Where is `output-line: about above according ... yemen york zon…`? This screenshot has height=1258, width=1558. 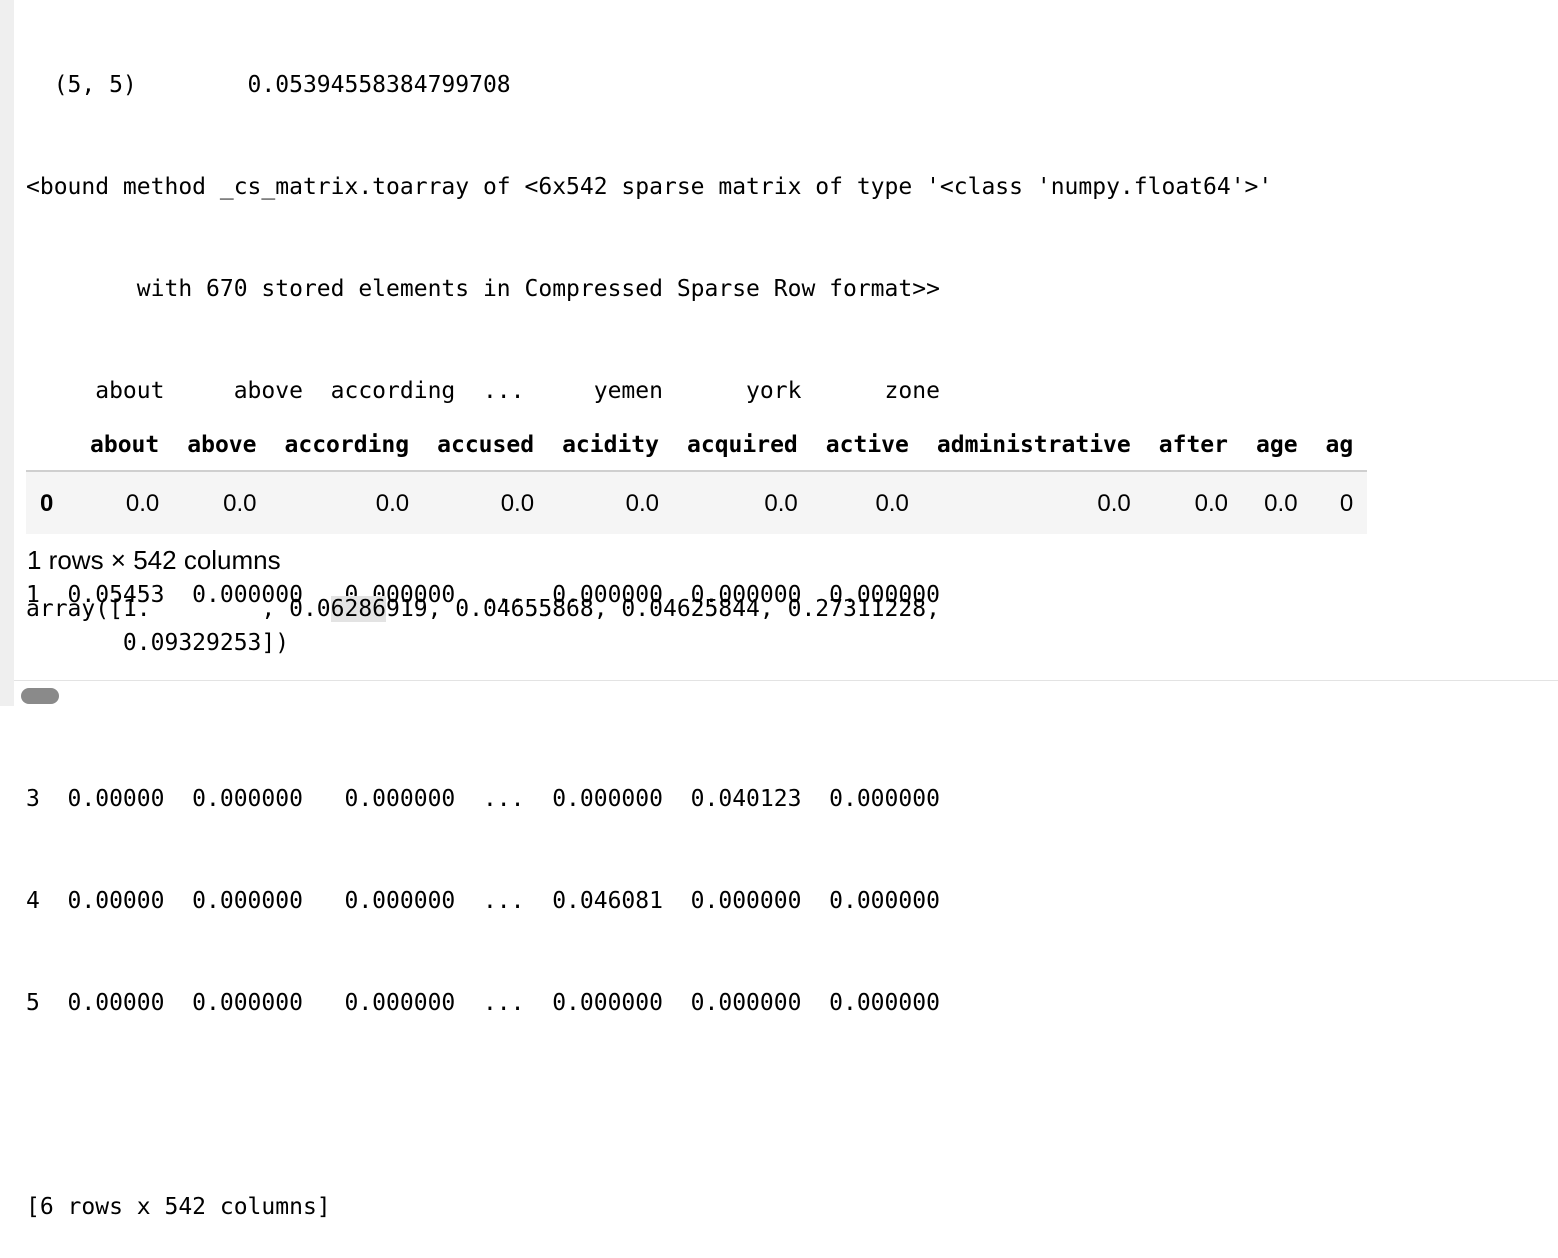 output-line: about above according ... yemen york zon… is located at coordinates (483, 391).